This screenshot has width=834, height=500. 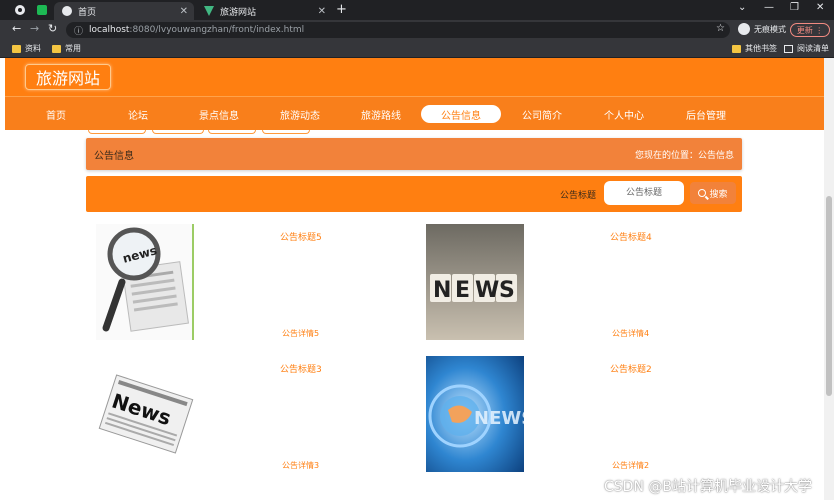 What do you see at coordinates (788, 49) in the screenshot?
I see `reading-list-icon` at bounding box center [788, 49].